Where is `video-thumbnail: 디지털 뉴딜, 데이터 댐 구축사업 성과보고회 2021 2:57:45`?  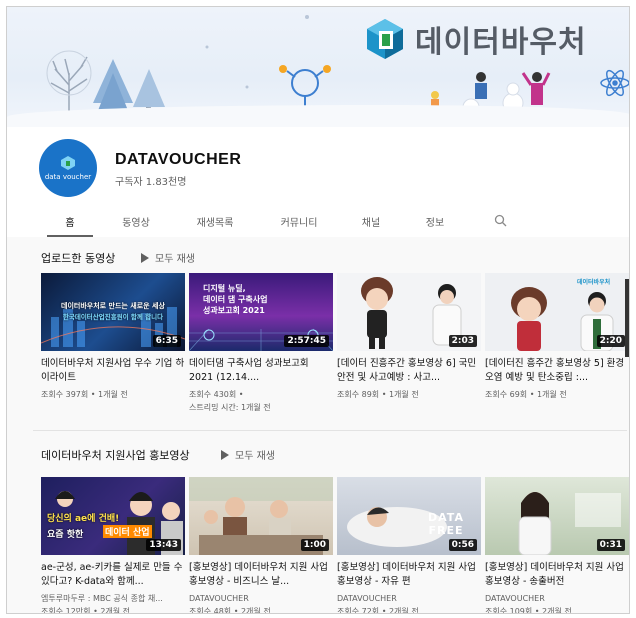
video-thumbnail: 디지털 뉴딜, 데이터 댐 구축사업 성과보고회 2021 2:57:45 is located at coordinates (261, 312).